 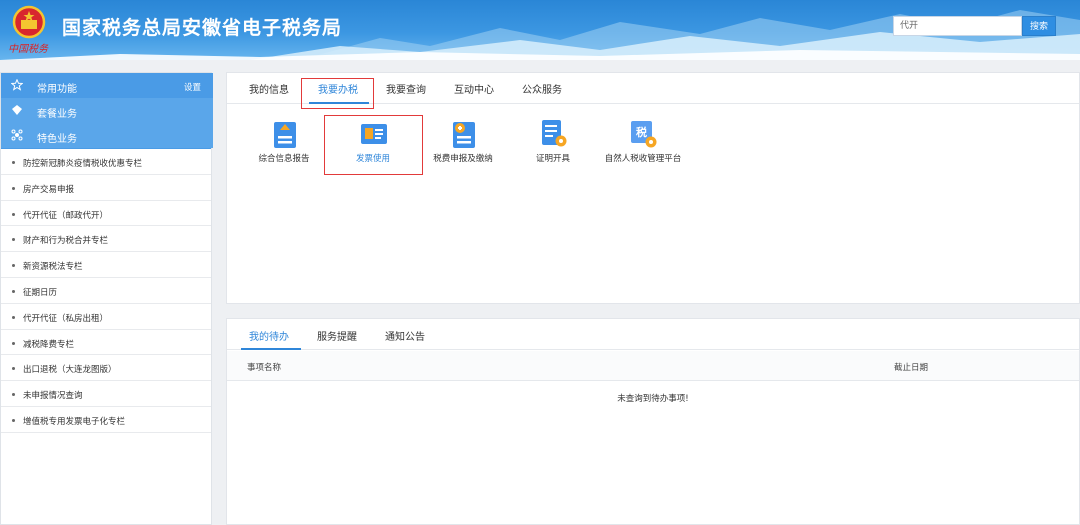 What do you see at coordinates (373, 145) in the screenshot?
I see `highlight-service-box` at bounding box center [373, 145].